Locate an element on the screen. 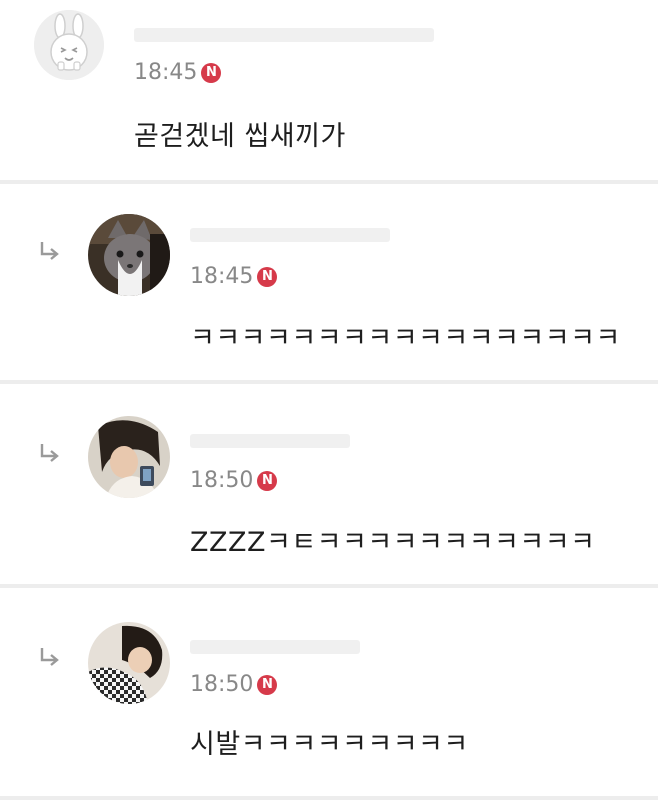 Image resolution: width=658 pixels, height=800 pixels. divider is located at coordinates (329, 798).